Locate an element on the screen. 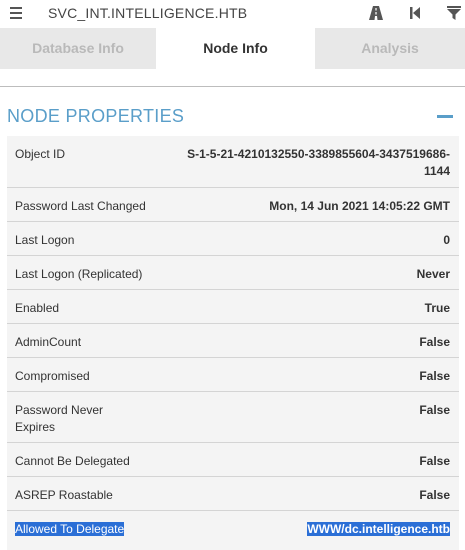 This screenshot has width=465, height=550. property-label: Last Logon is located at coordinates (45, 240).